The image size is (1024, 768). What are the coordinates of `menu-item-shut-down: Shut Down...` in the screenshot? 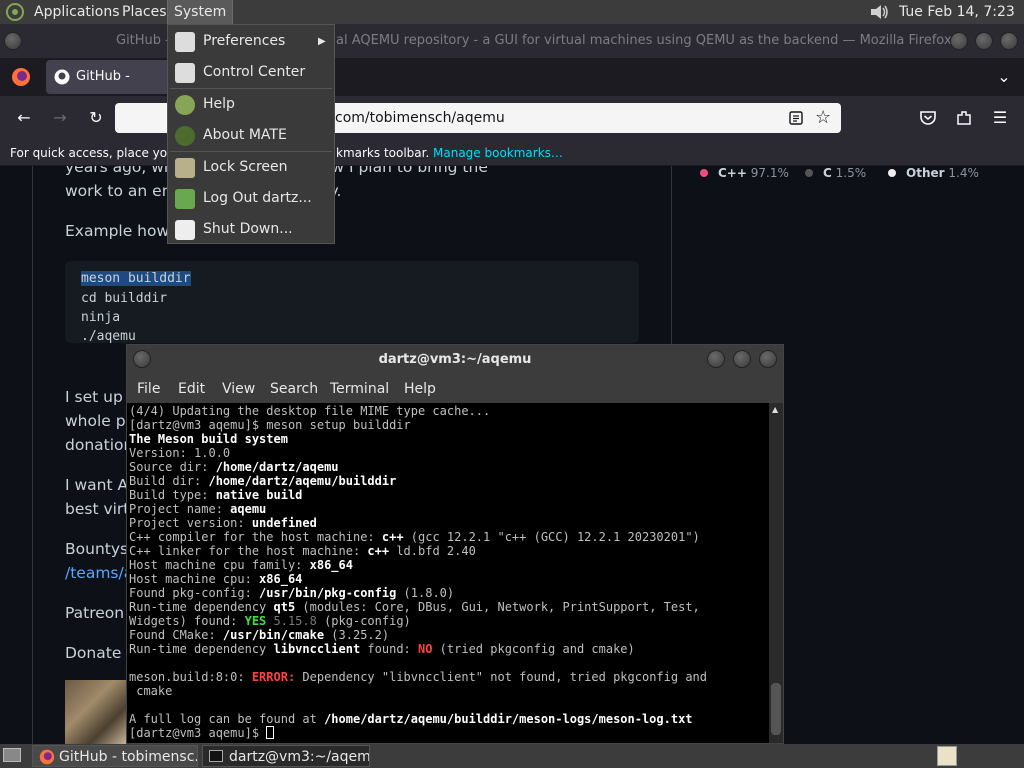 It's located at (251, 229).